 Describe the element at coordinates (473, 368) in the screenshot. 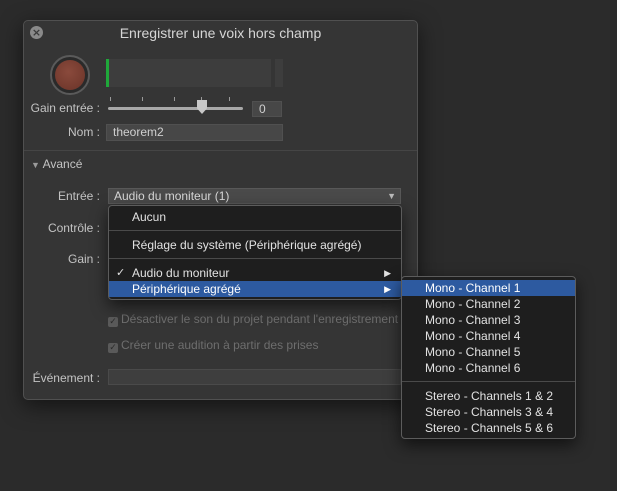

I see `menu-item-label: Mono - Channel 6` at that location.